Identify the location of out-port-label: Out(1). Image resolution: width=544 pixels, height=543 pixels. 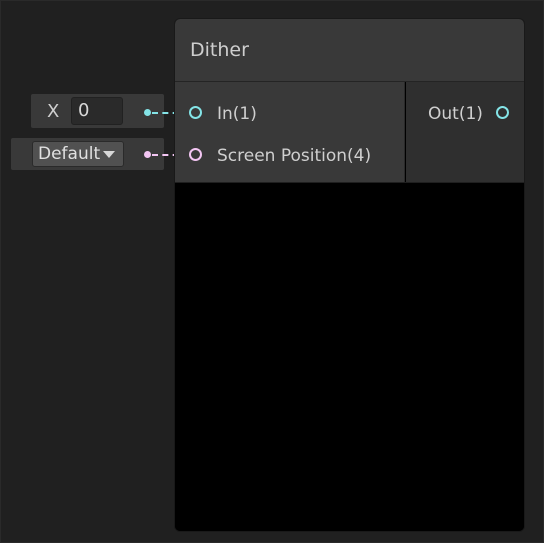
(455, 114).